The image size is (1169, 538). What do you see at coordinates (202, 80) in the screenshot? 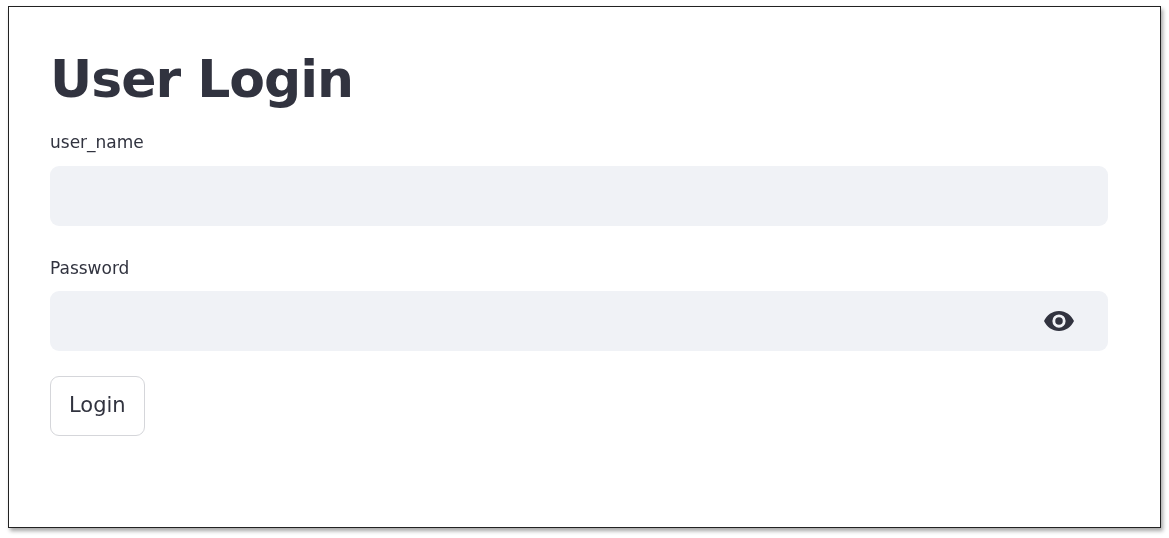
I see `page-title: User Login` at bounding box center [202, 80].